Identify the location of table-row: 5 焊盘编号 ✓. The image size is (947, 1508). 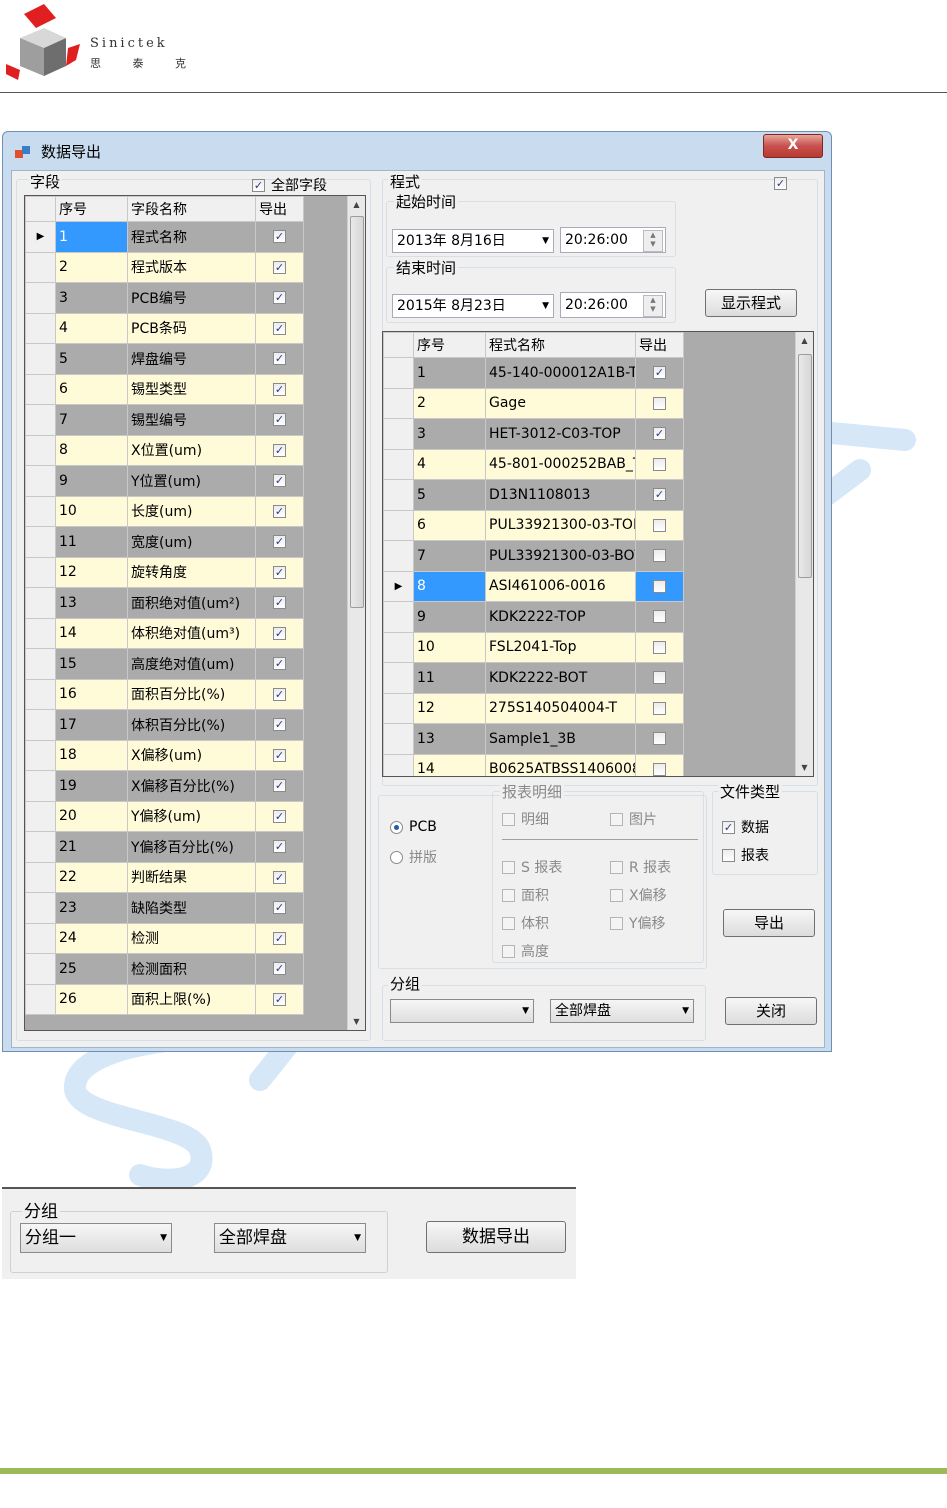
(164, 359).